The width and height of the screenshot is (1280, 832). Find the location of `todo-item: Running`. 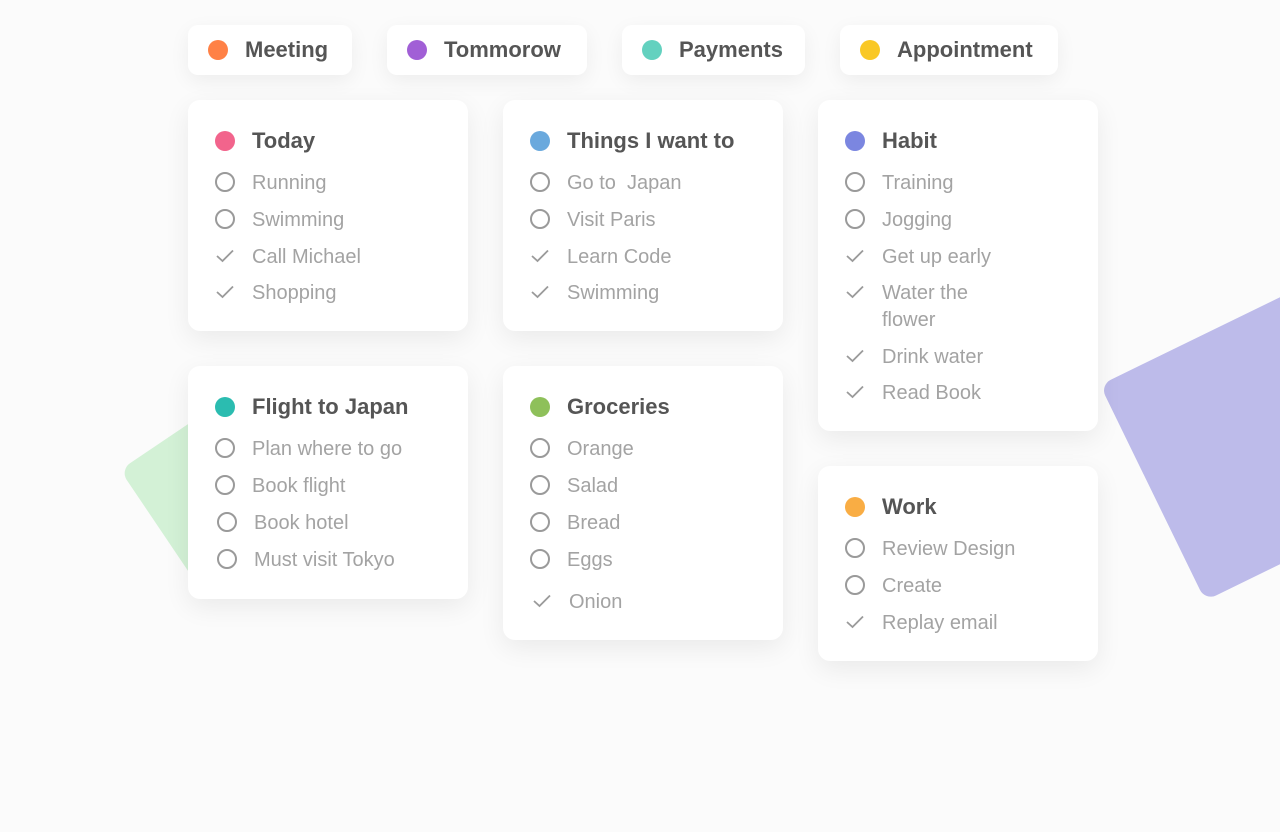

todo-item: Running is located at coordinates (271, 183).